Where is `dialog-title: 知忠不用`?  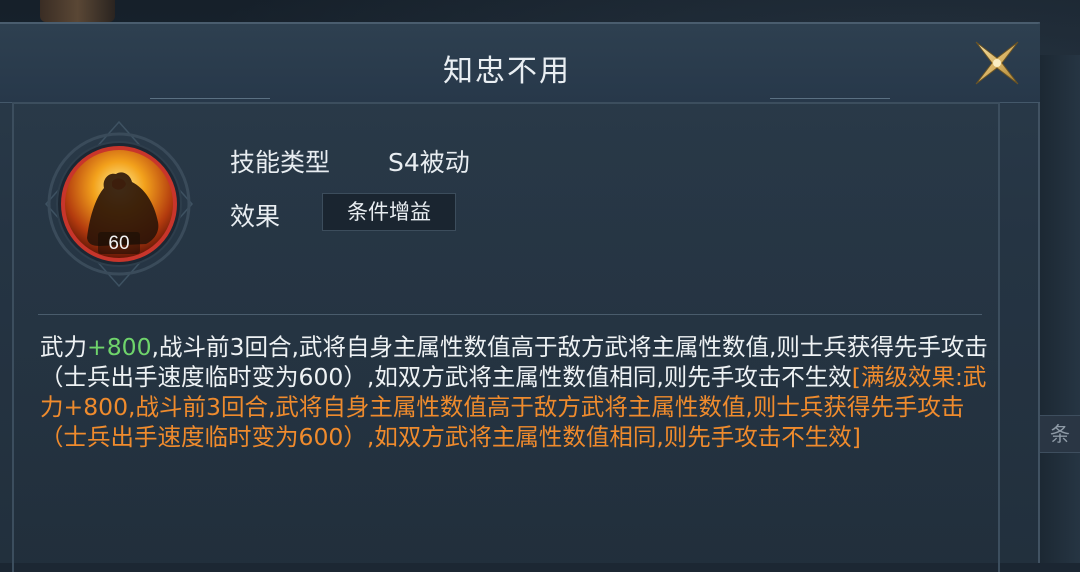
dialog-title: 知忠不用 is located at coordinates (507, 71).